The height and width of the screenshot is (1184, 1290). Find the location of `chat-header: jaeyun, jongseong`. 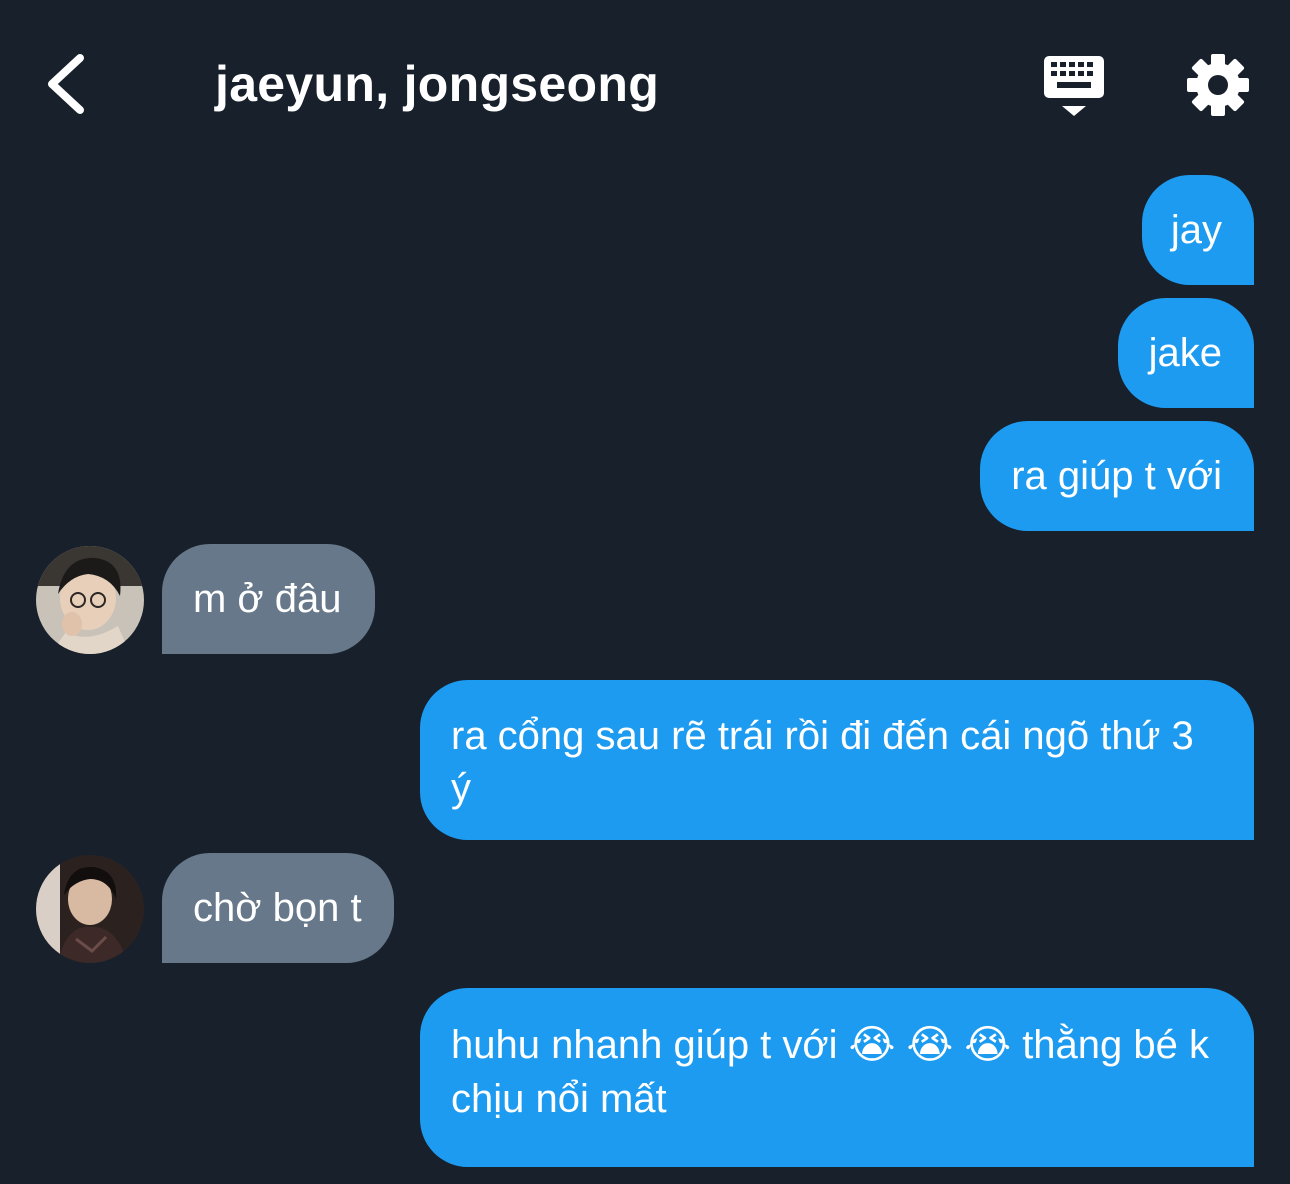

chat-header: jaeyun, jongseong is located at coordinates (645, 80).